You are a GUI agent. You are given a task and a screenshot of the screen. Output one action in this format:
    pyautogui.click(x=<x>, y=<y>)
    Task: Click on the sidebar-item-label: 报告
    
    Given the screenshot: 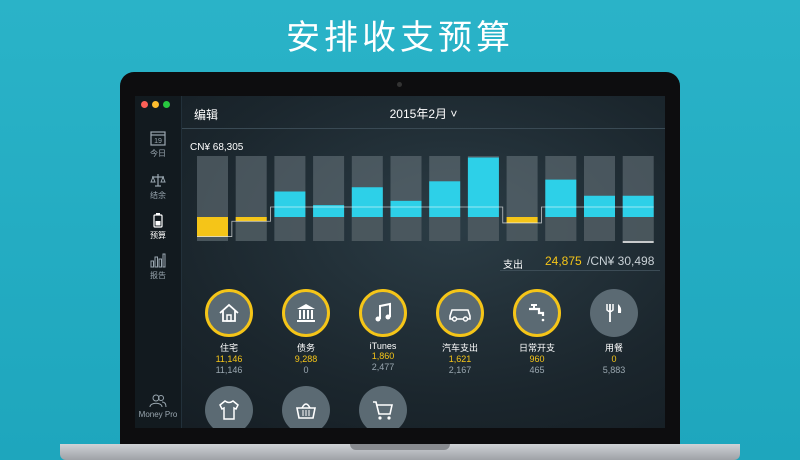 What is the action you would take?
    pyautogui.click(x=158, y=275)
    